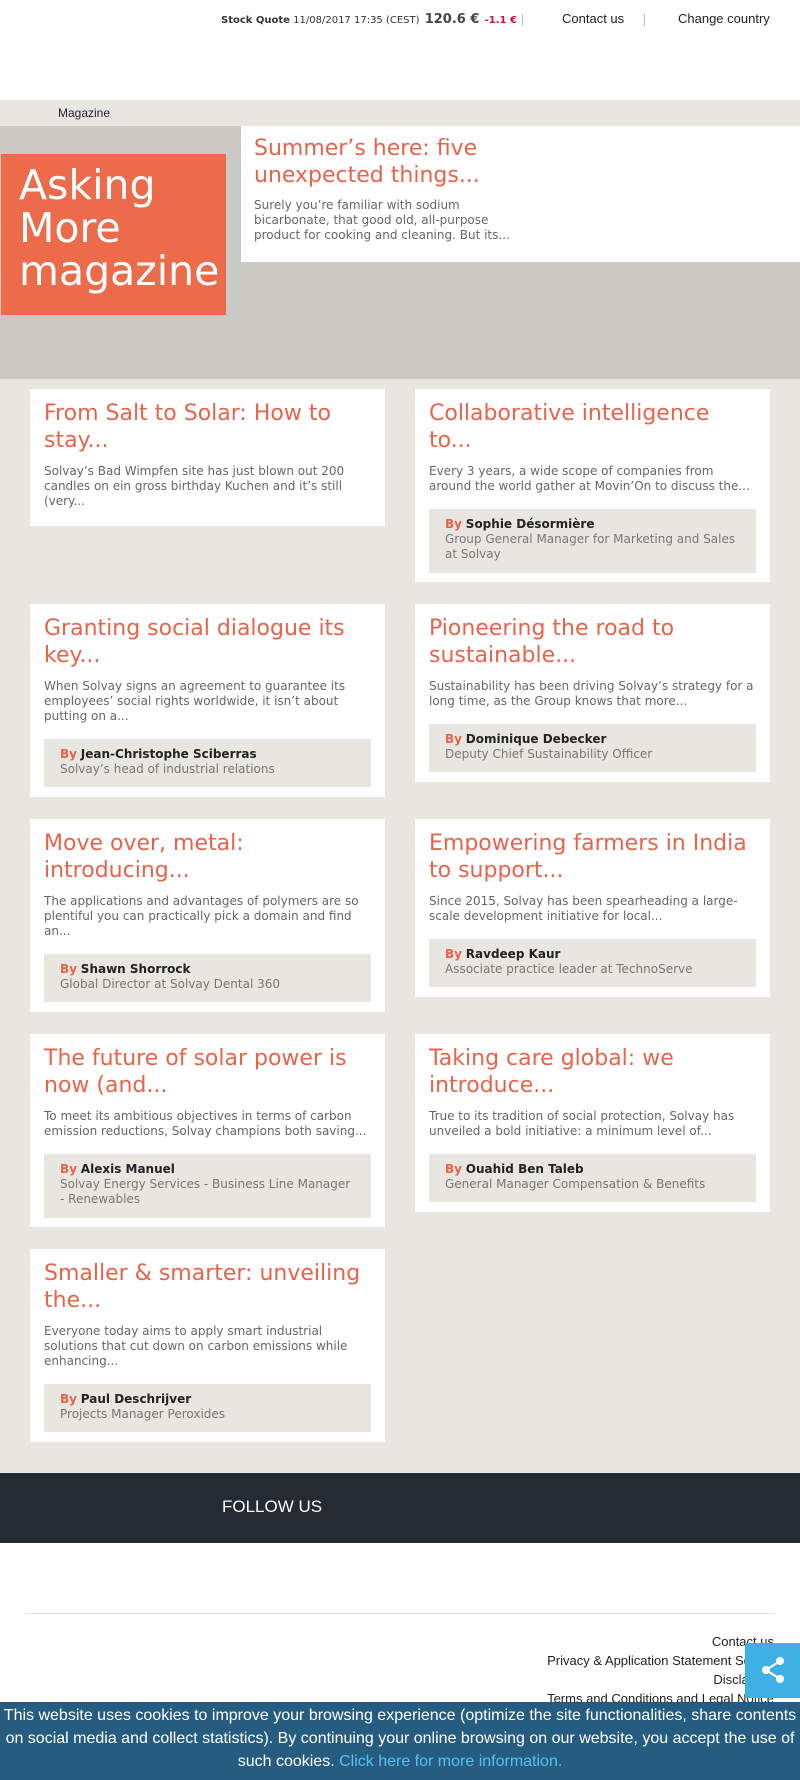  Describe the element at coordinates (143, 1414) in the screenshot. I see `author-role: Projects Manager Peroxides` at that location.